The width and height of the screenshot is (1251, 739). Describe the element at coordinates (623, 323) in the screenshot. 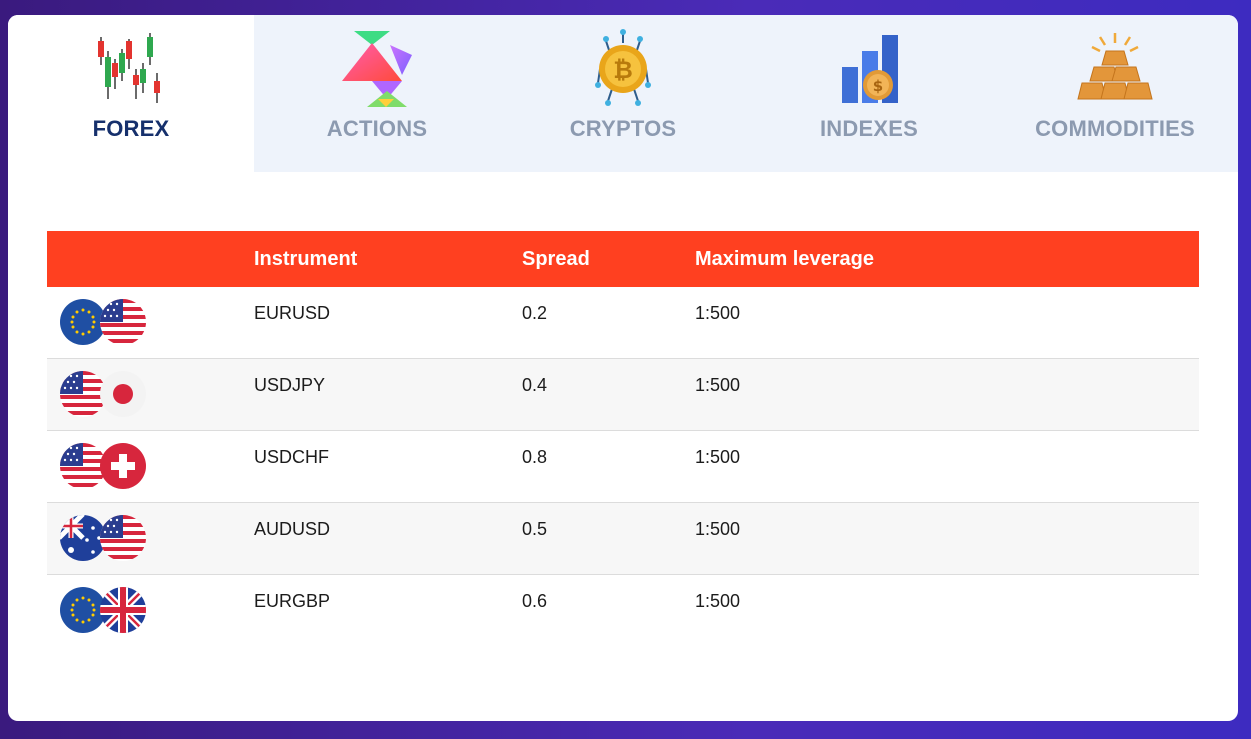

I see `table-row: EURUSD 0.2 1:500` at that location.